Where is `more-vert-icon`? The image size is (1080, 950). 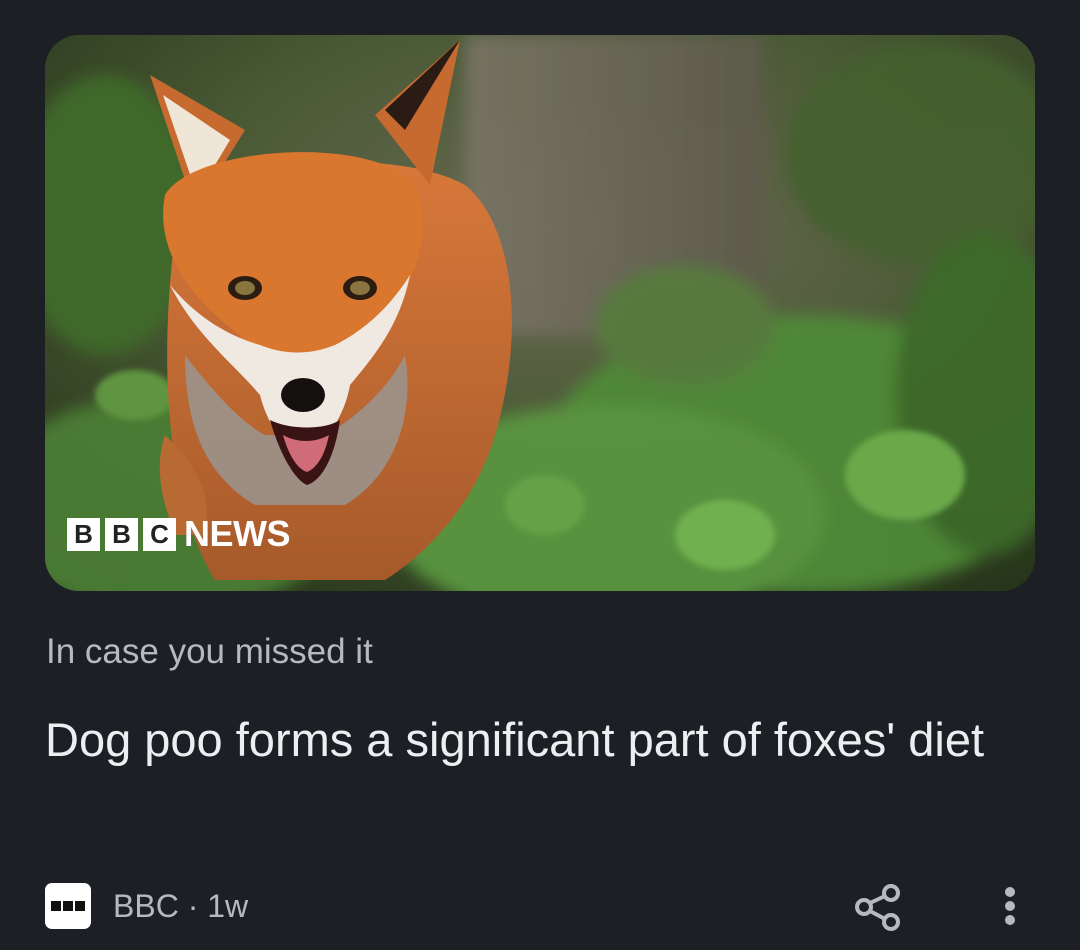 more-vert-icon is located at coordinates (1010, 906).